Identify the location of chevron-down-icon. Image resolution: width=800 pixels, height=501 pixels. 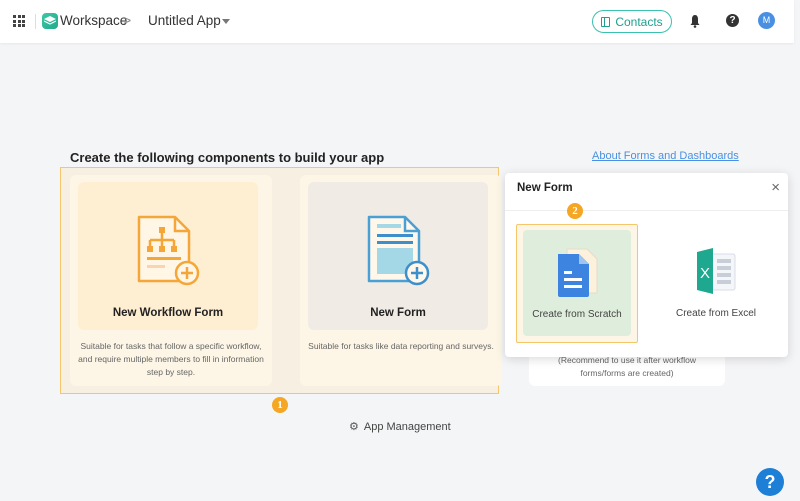
(226, 21).